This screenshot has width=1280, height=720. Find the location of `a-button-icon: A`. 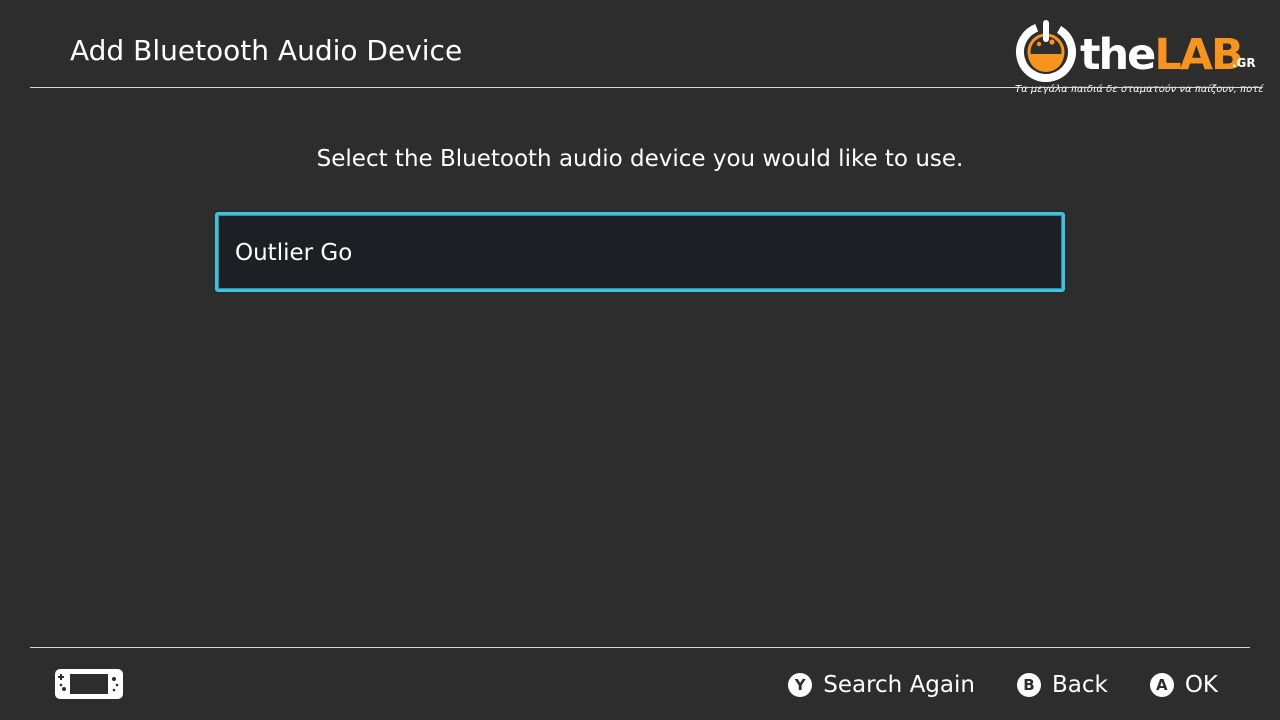

a-button-icon: A is located at coordinates (1161, 685).